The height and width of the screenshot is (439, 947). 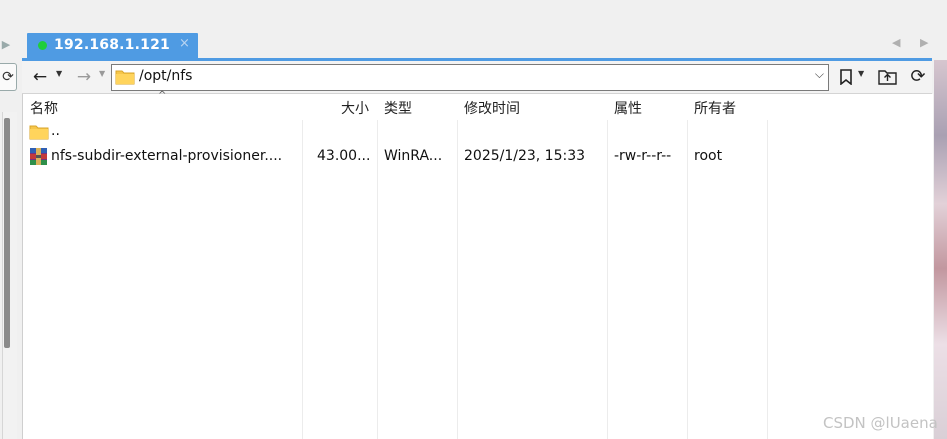 What do you see at coordinates (708, 156) in the screenshot?
I see `file-owner: root` at bounding box center [708, 156].